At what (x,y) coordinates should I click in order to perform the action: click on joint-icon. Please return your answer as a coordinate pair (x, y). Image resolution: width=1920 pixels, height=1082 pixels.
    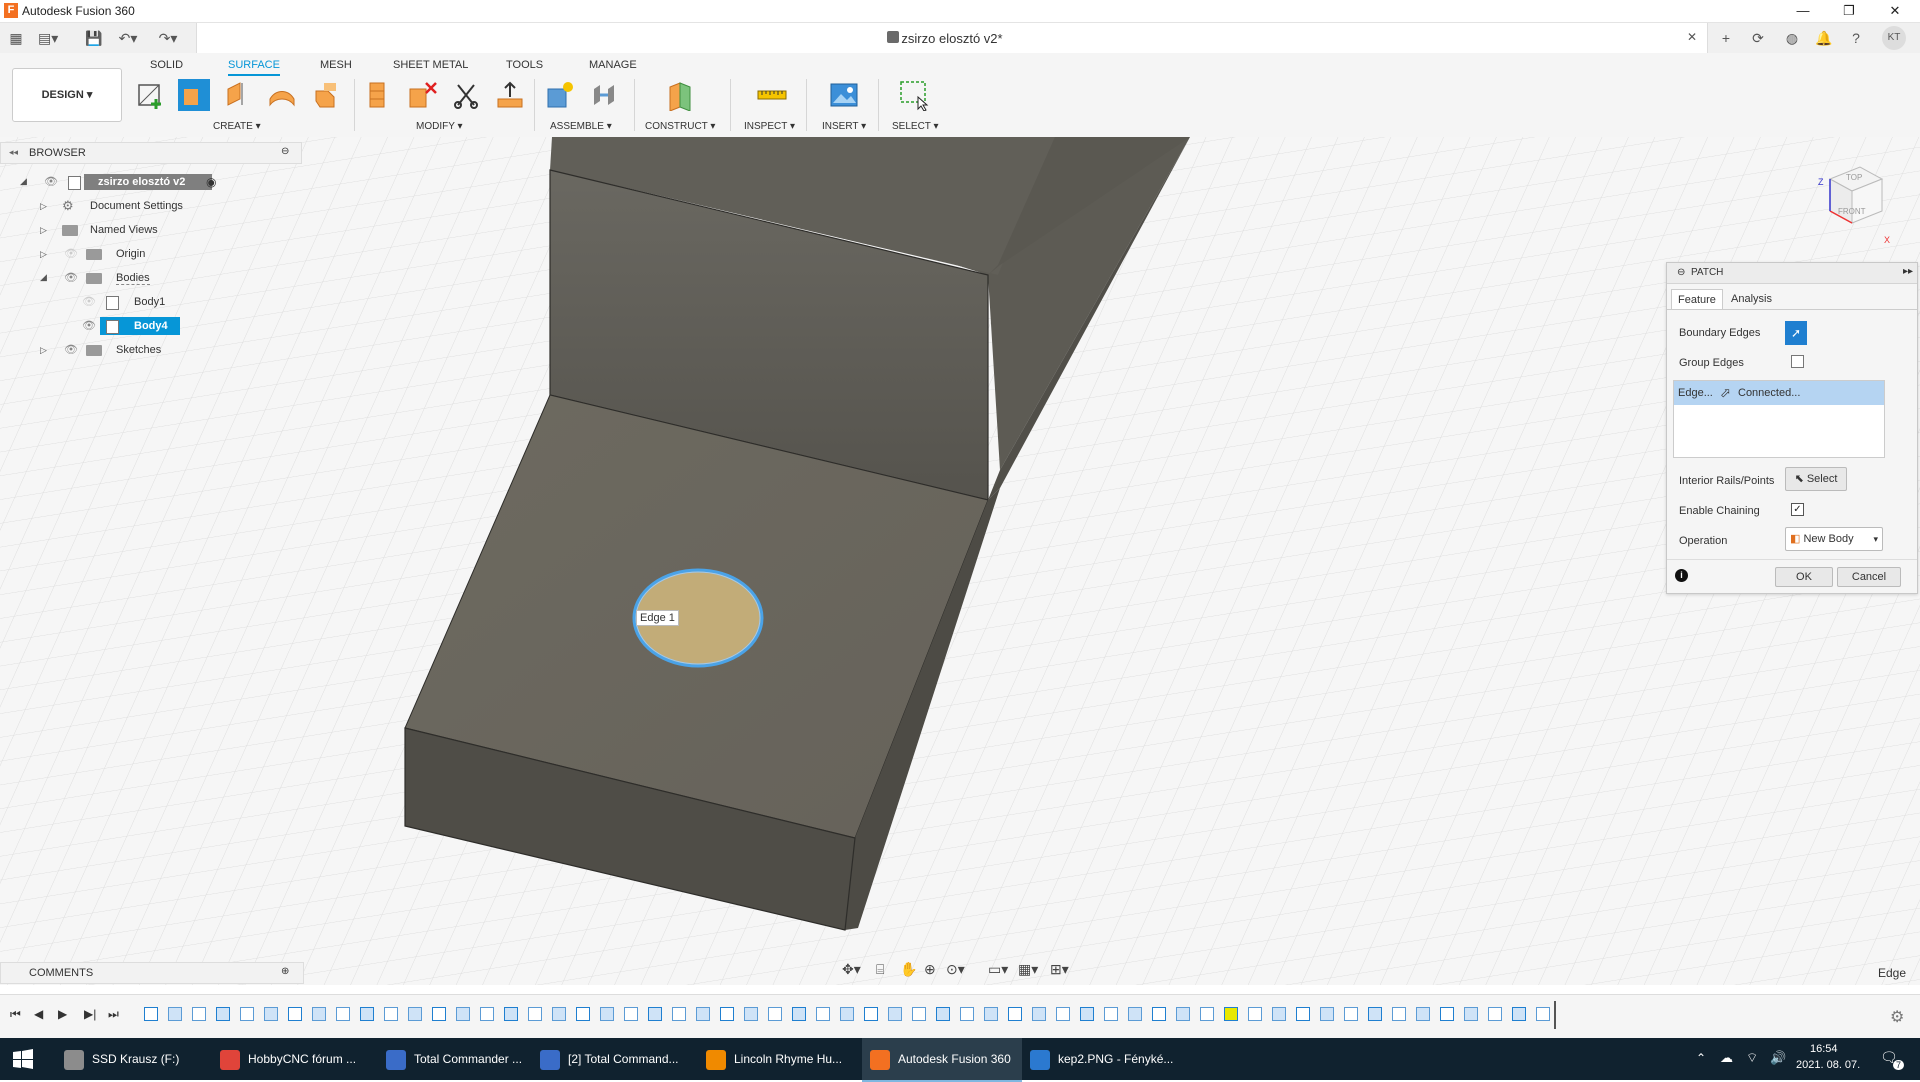
    Looking at the image, I should click on (604, 95).